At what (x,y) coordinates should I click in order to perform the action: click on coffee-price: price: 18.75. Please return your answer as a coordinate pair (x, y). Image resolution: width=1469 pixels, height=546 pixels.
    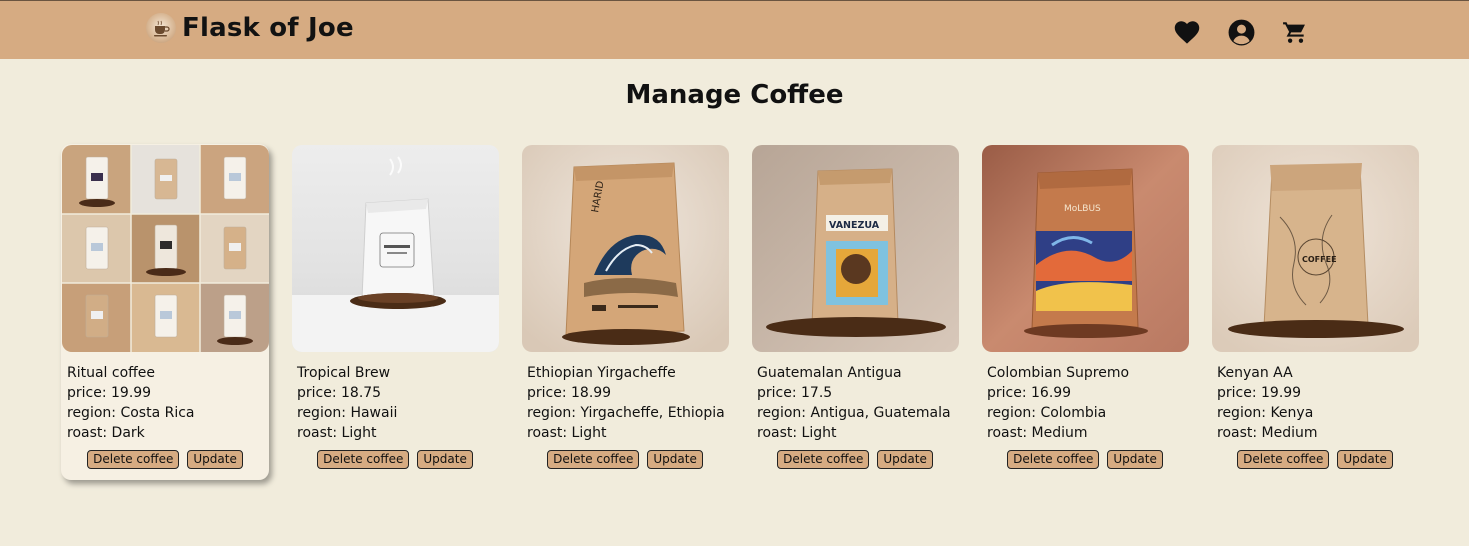
    Looking at the image, I should click on (339, 393).